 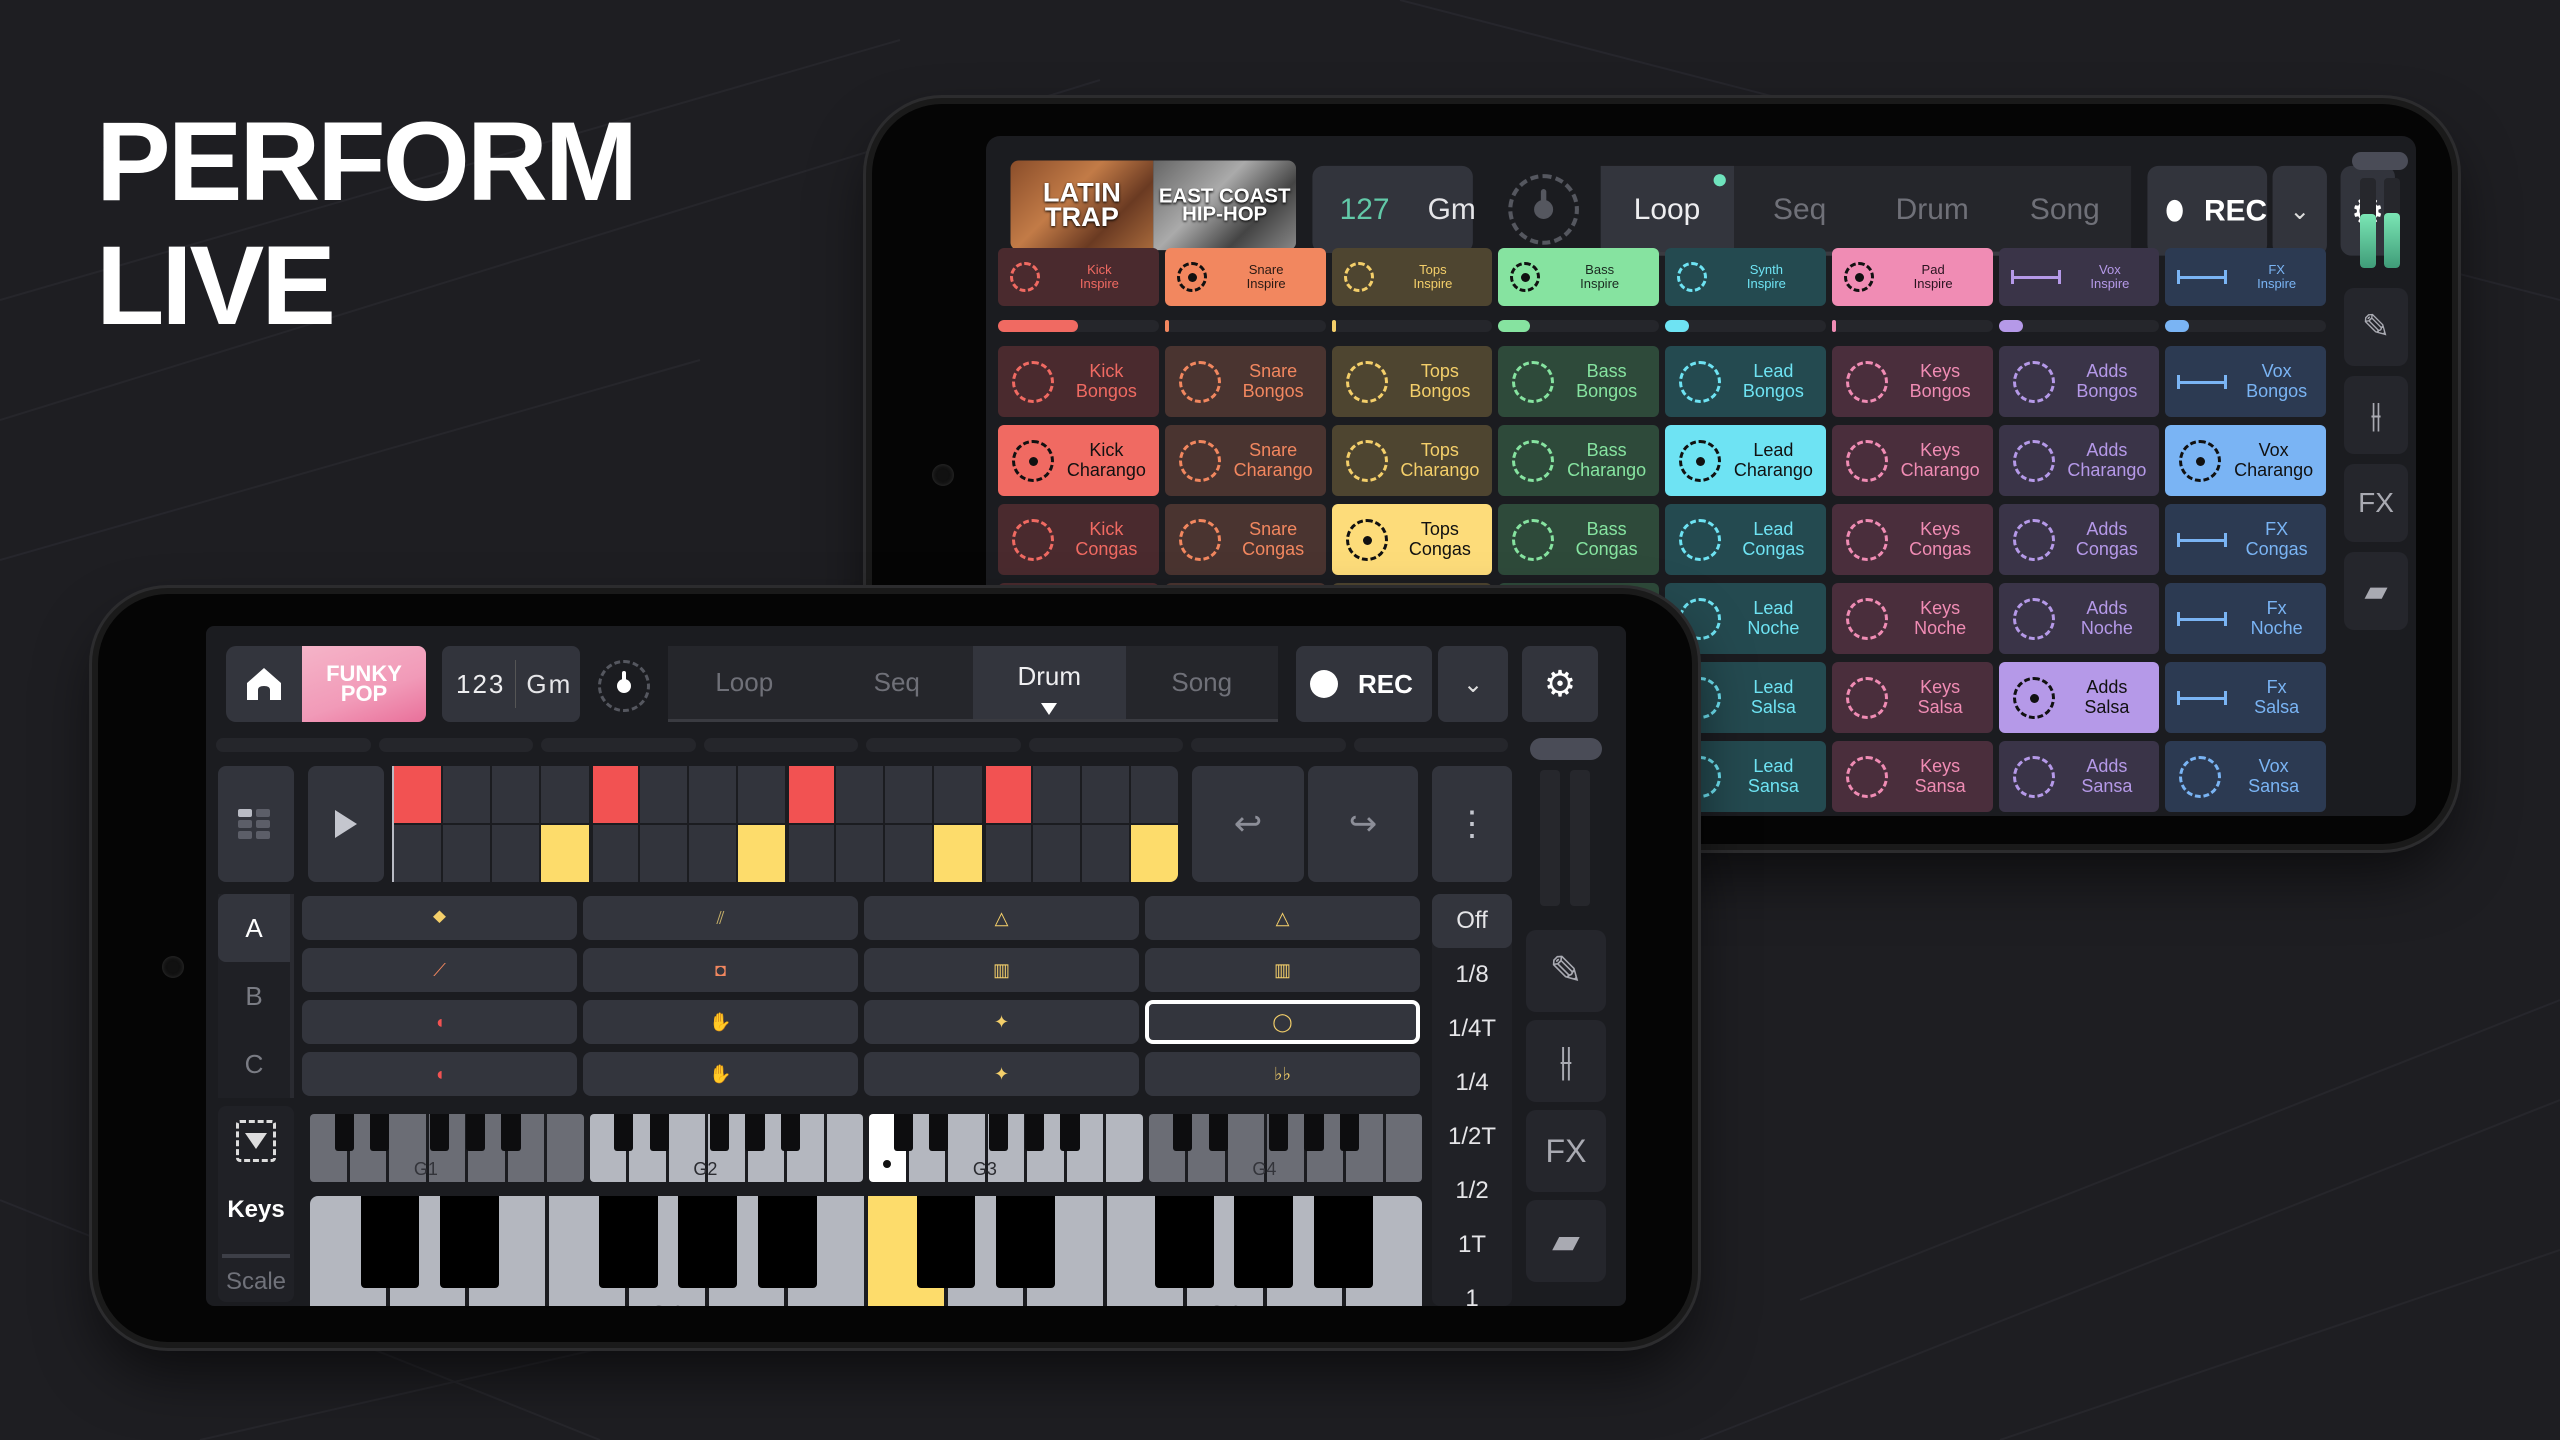 I want to click on loop-pad: Bass Charango, so click(x=1578, y=460).